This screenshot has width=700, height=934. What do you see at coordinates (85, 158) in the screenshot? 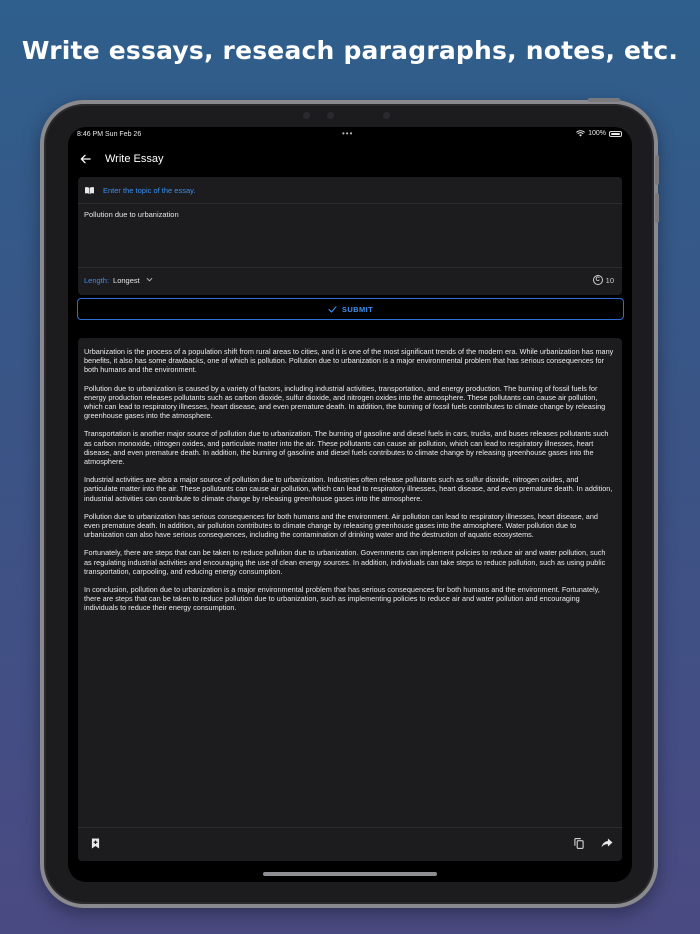
I see `arrow-left-icon` at bounding box center [85, 158].